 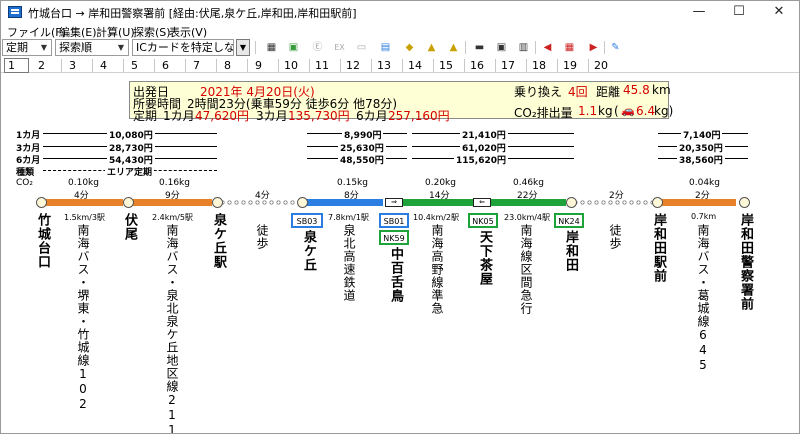 What do you see at coordinates (76, 65) in the screenshot?
I see `tab-route-3: 3` at bounding box center [76, 65].